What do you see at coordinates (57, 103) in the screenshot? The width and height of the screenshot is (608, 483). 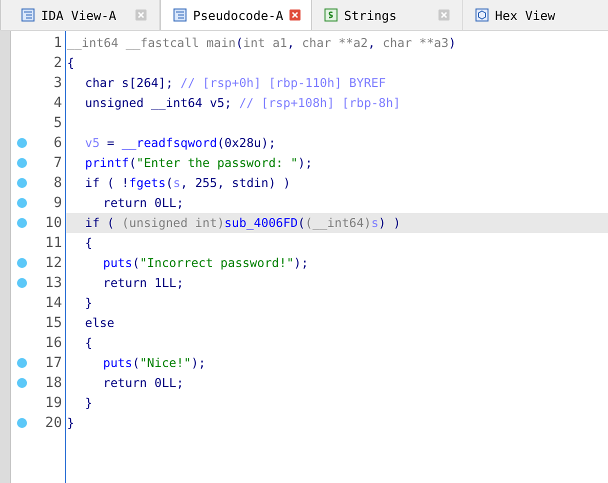 I see `line-number: 4` at bounding box center [57, 103].